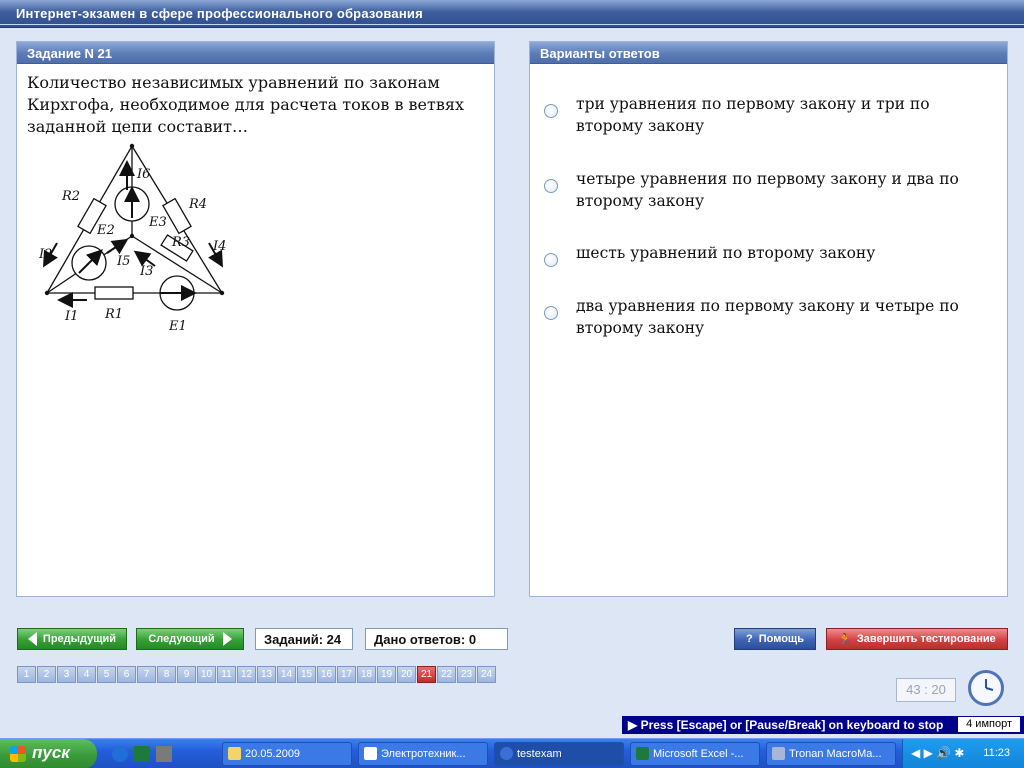 The height and width of the screenshot is (768, 1024). I want to click on start-button: пуск, so click(48, 753).